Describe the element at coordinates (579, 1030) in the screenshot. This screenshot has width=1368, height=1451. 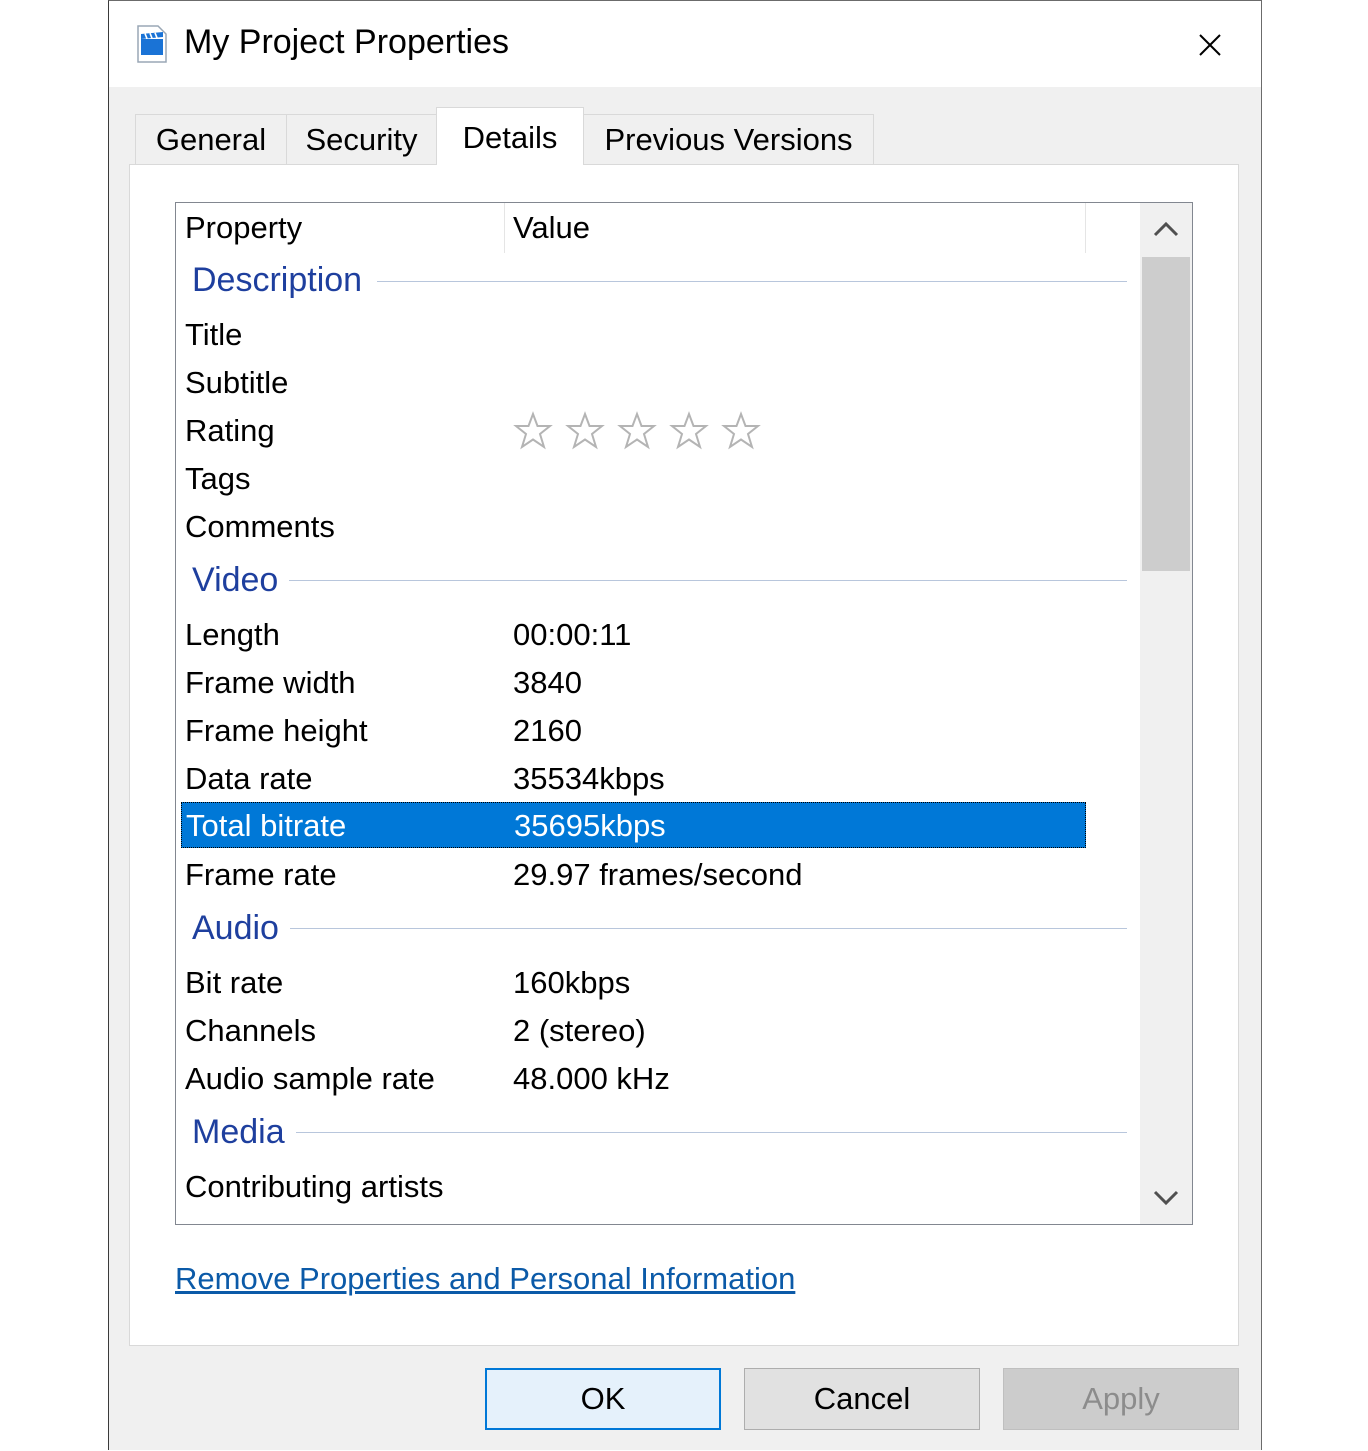
I see `property-value: 2 (stereo)` at that location.